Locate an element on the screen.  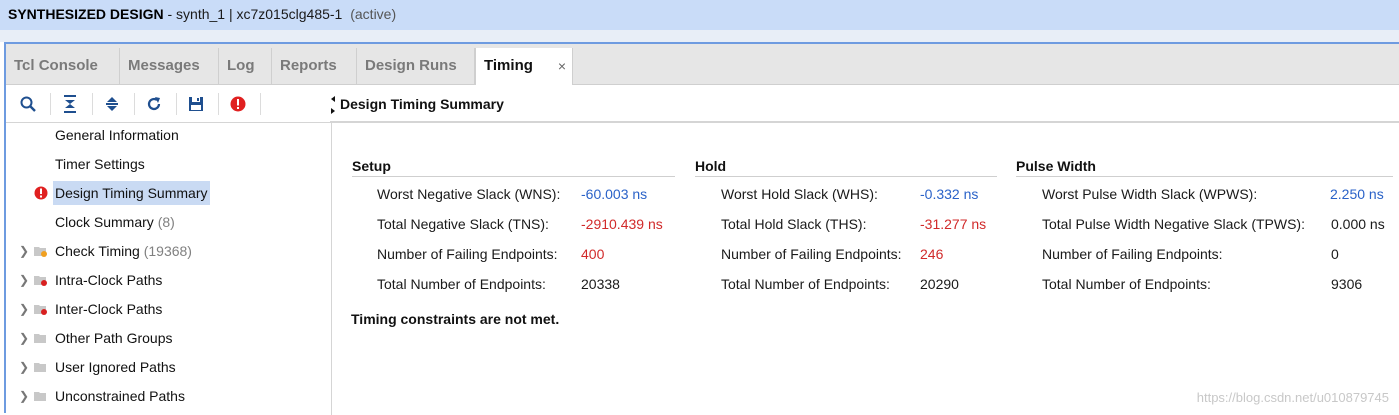
metric-value: 246 is located at coordinates (932, 254).